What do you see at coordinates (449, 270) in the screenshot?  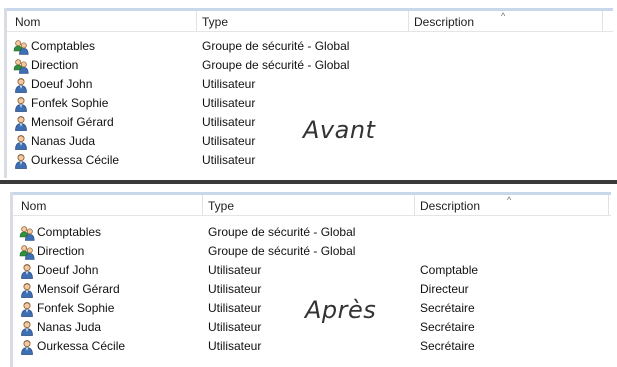 I see `item-description: Comptable` at bounding box center [449, 270].